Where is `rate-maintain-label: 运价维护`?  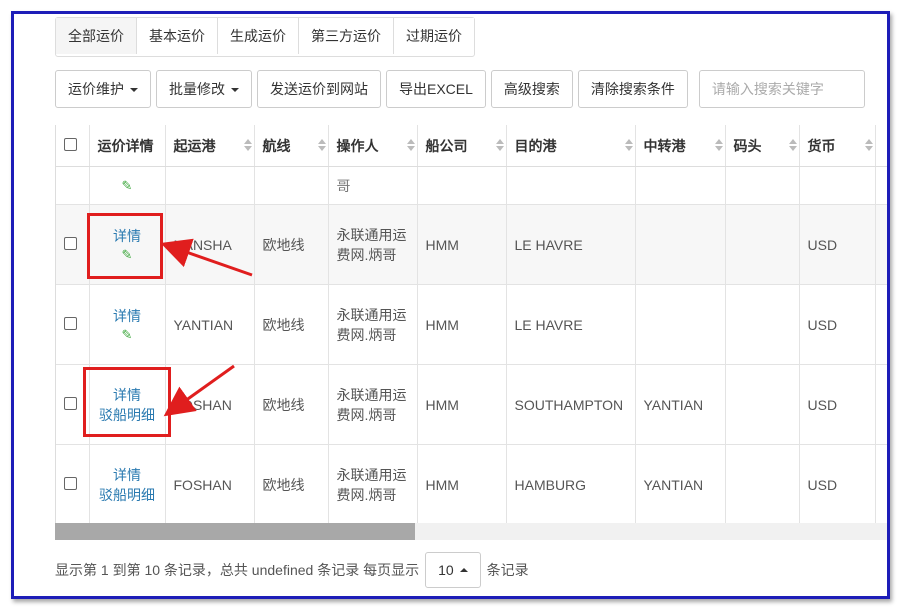
rate-maintain-label: 运价维护 is located at coordinates (96, 89).